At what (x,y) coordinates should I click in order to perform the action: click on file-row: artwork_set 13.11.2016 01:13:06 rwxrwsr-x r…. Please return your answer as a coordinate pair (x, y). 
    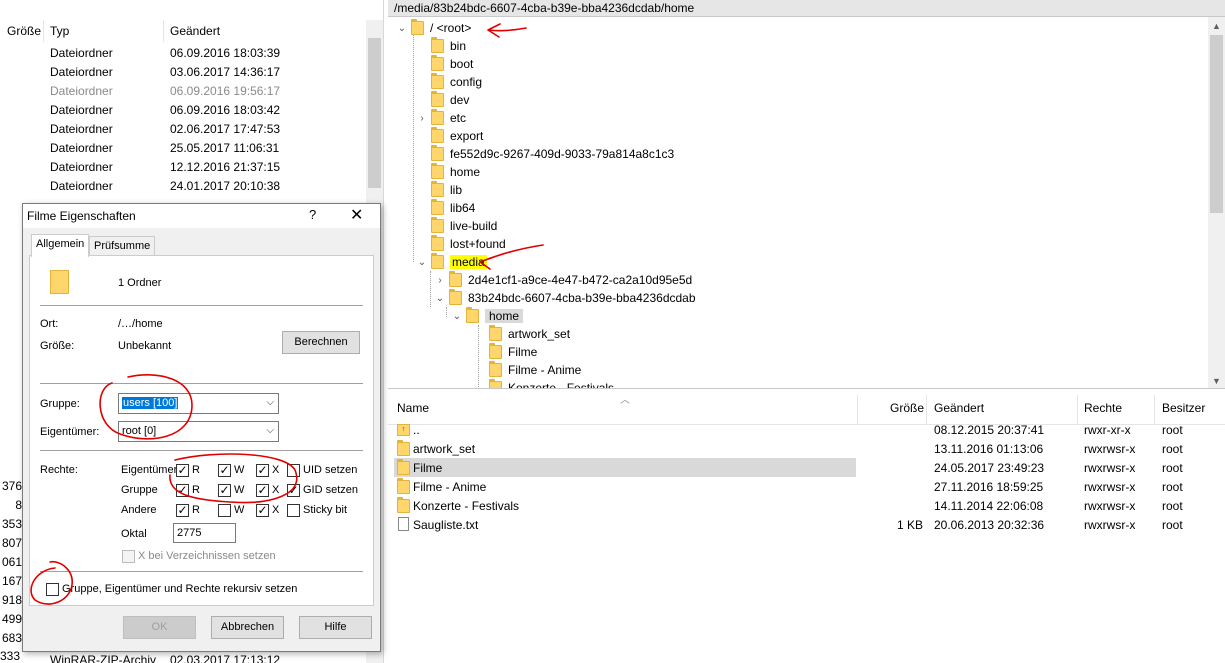
    Looking at the image, I should click on (806, 448).